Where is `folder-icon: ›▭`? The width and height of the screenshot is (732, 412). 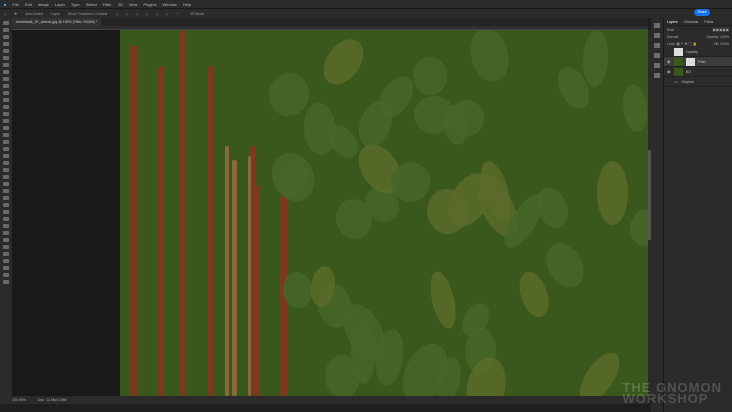 folder-icon: ›▭ is located at coordinates (676, 81).